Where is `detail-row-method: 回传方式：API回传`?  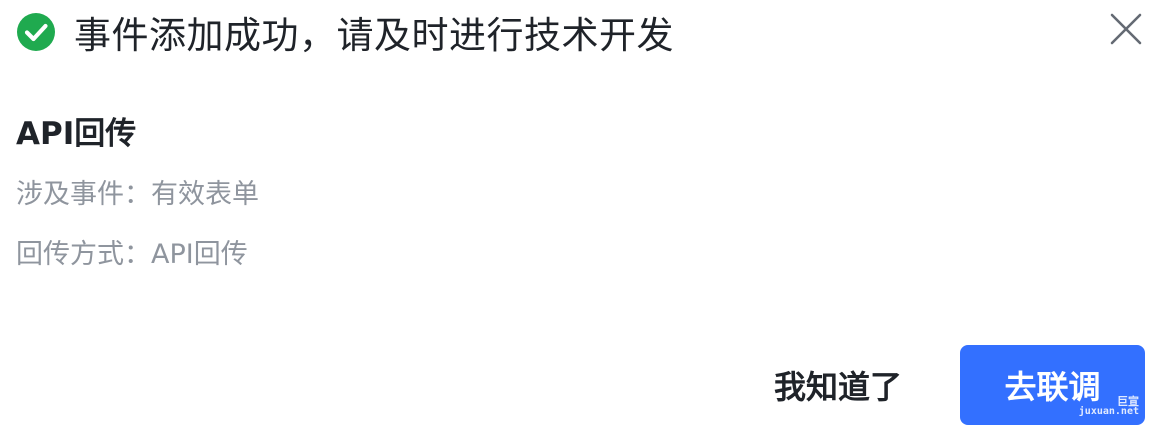
detail-row-method: 回传方式：API回传 is located at coordinates (132, 251).